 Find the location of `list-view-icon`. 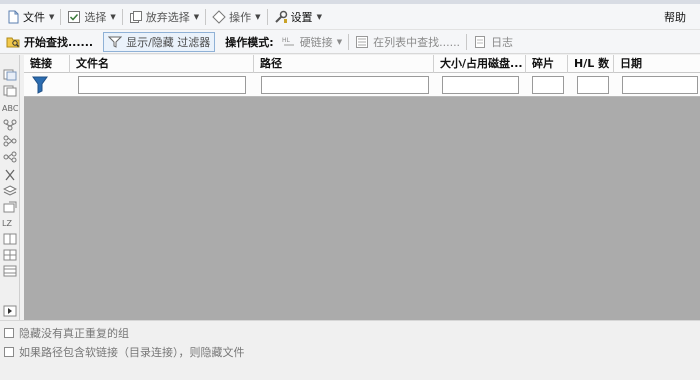

list-view-icon is located at coordinates (10, 271).